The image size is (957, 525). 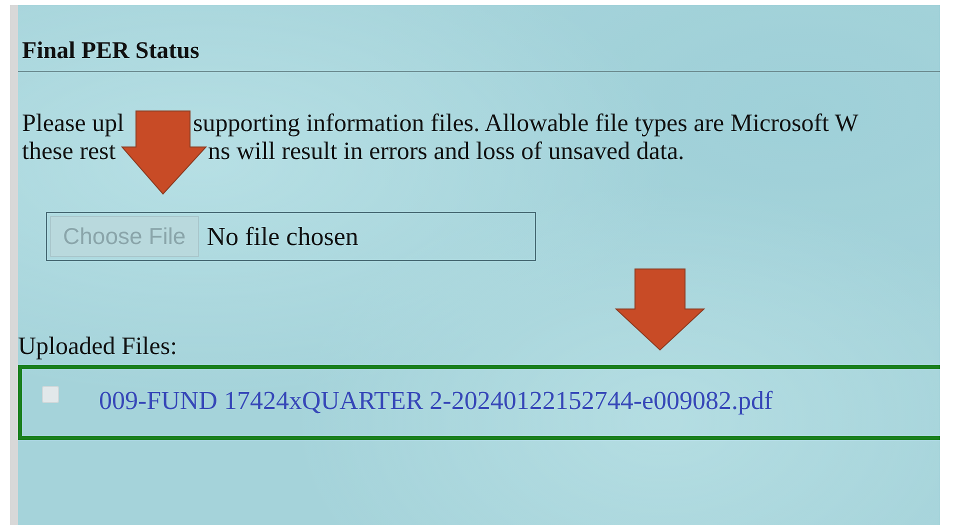 What do you see at coordinates (73, 123) in the screenshot?
I see `instruction-text: Please upl` at bounding box center [73, 123].